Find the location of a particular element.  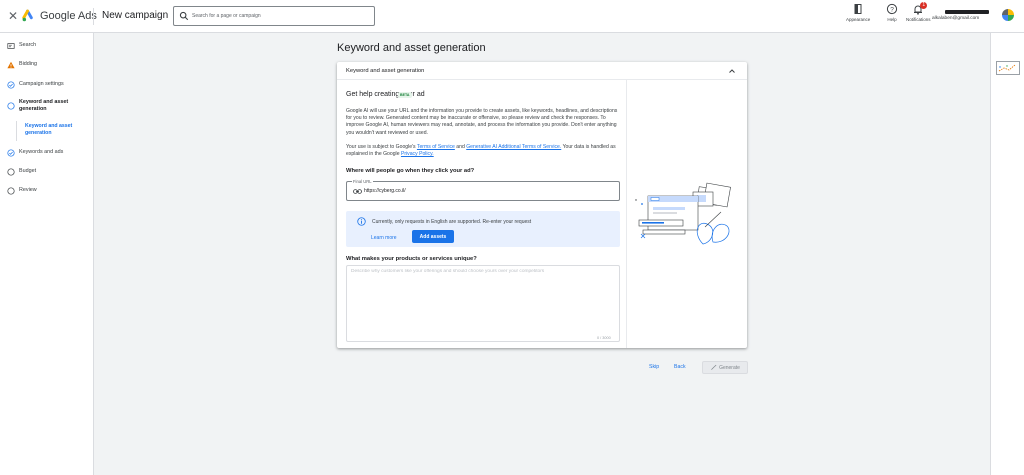

appearance-button: Appearance is located at coordinates (858, 12).